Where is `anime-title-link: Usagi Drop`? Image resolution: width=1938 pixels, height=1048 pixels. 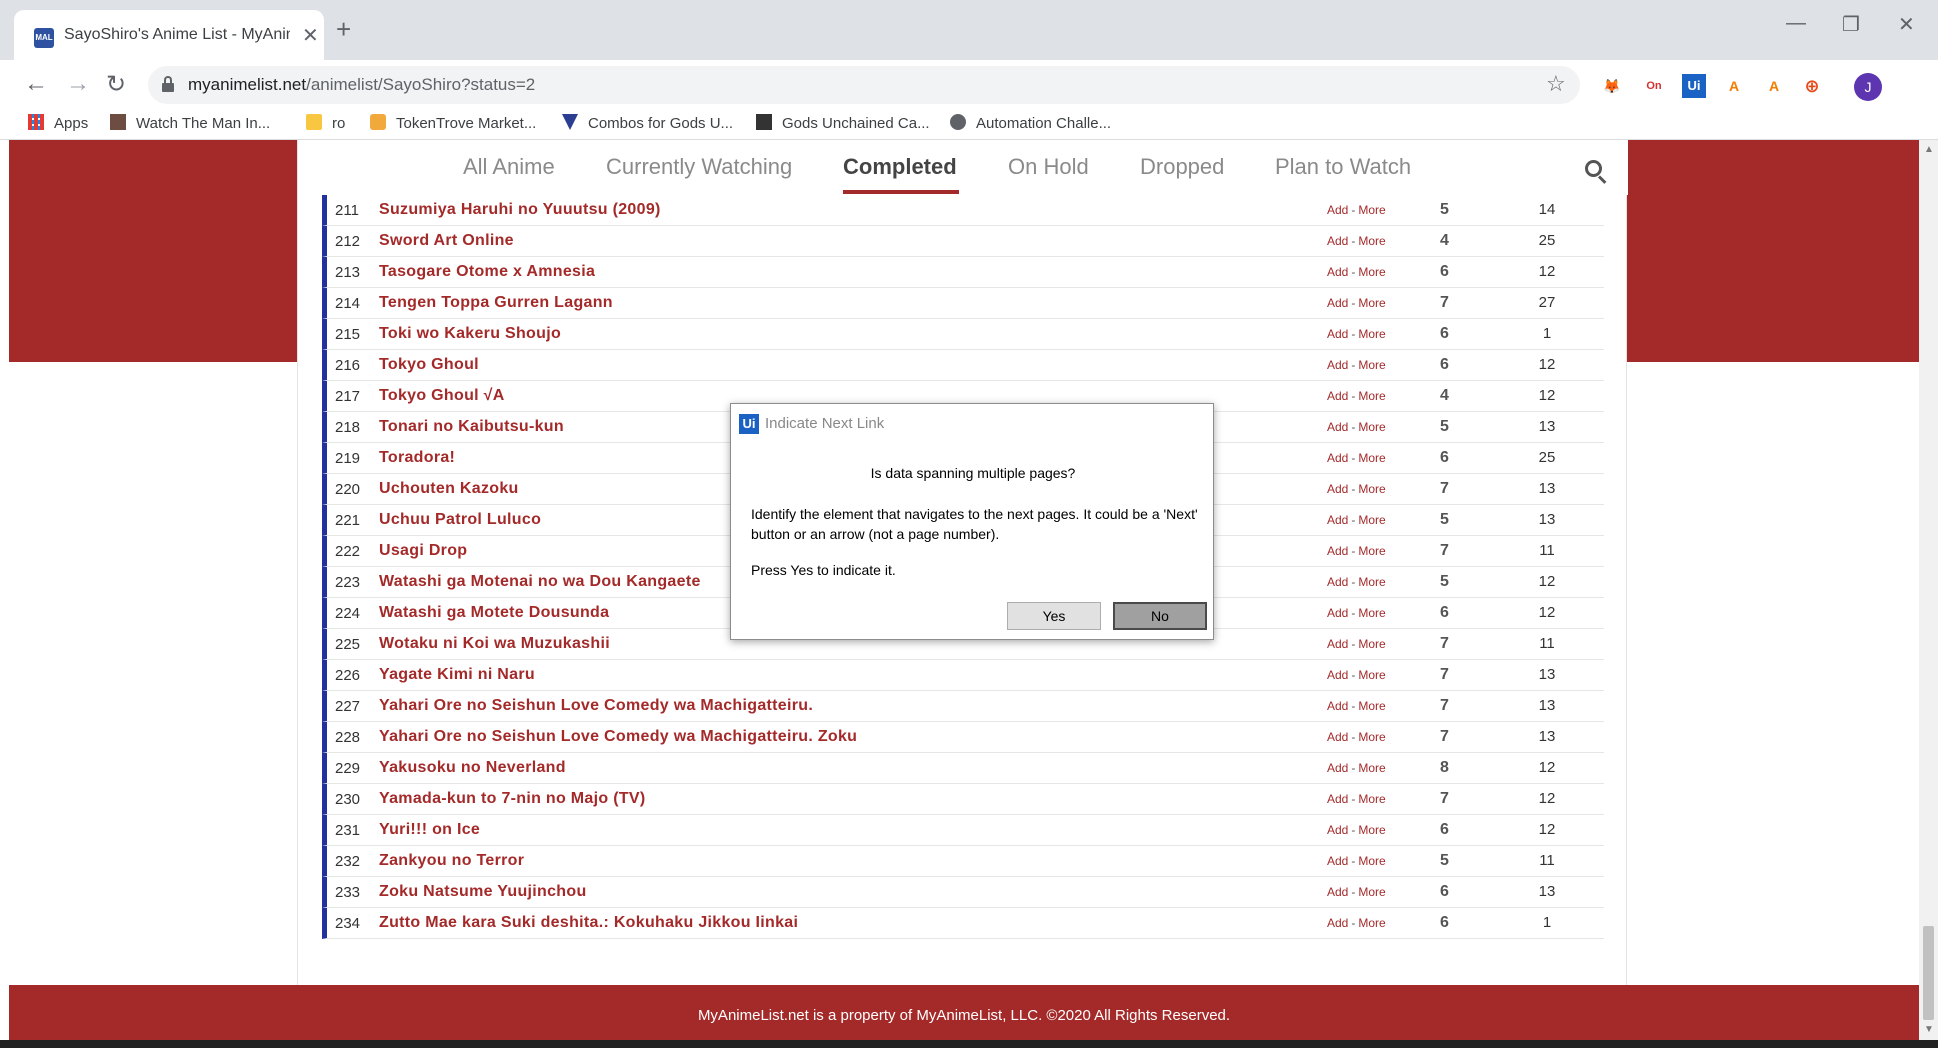 anime-title-link: Usagi Drop is located at coordinates (423, 551).